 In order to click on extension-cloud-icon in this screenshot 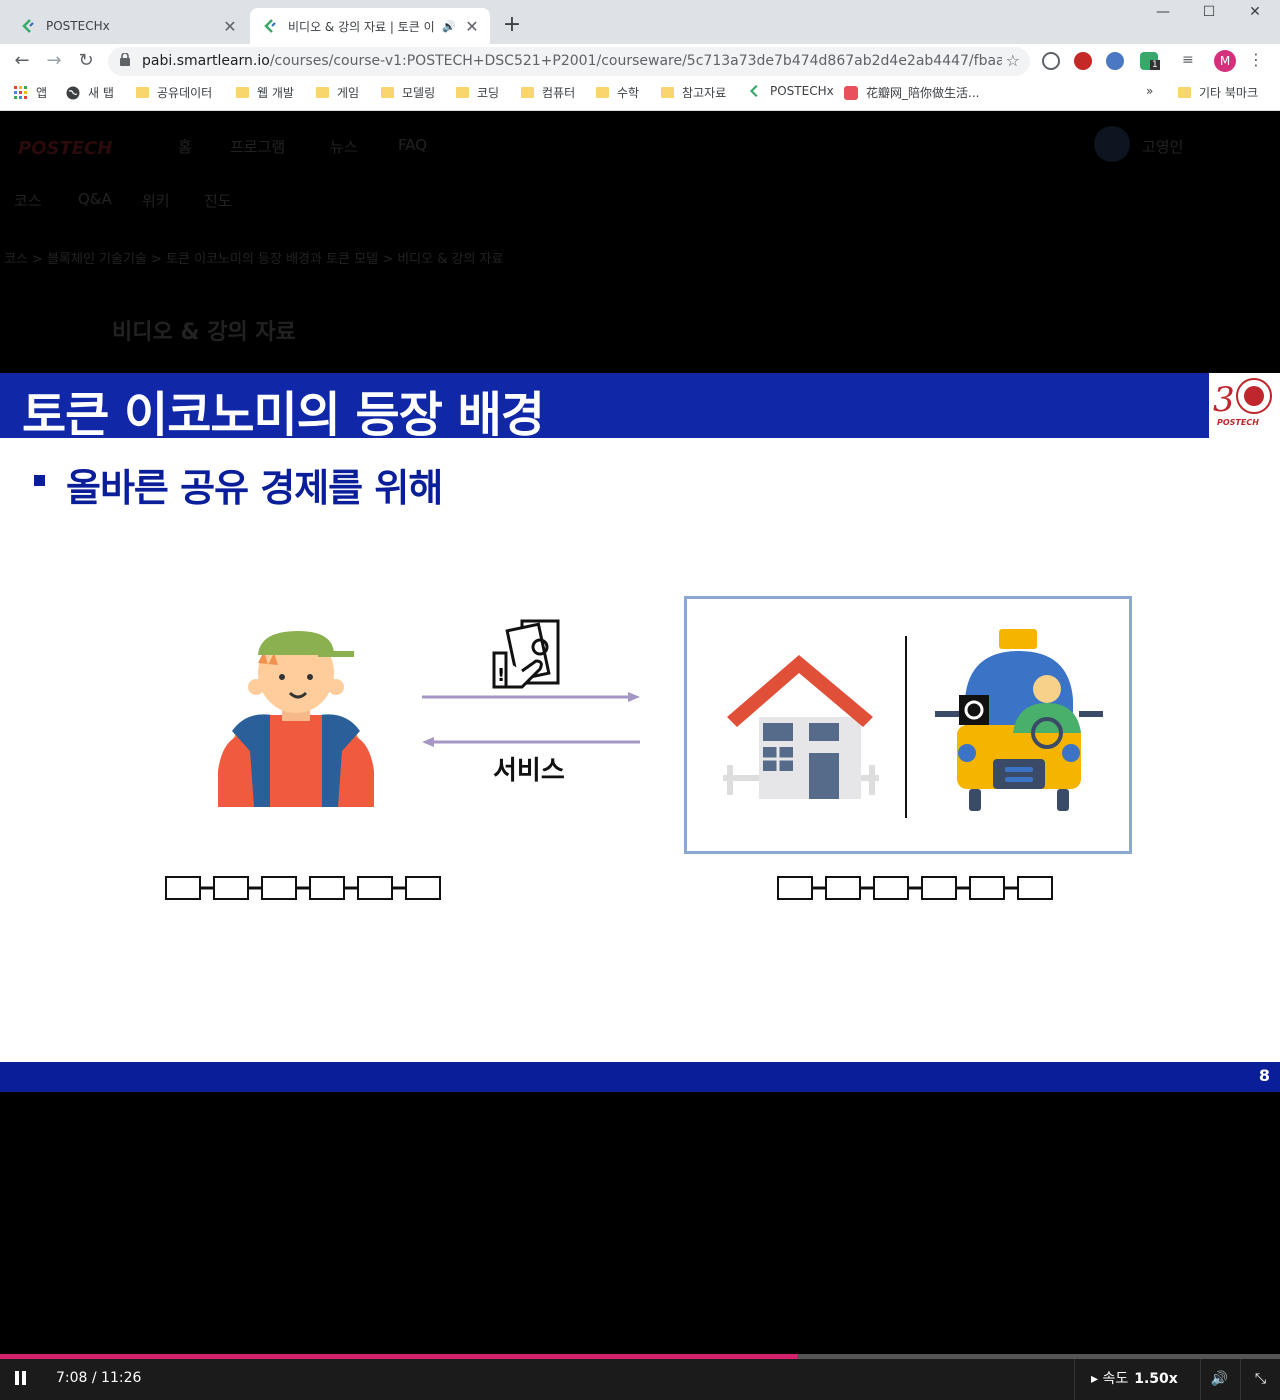, I will do `click(1051, 61)`.